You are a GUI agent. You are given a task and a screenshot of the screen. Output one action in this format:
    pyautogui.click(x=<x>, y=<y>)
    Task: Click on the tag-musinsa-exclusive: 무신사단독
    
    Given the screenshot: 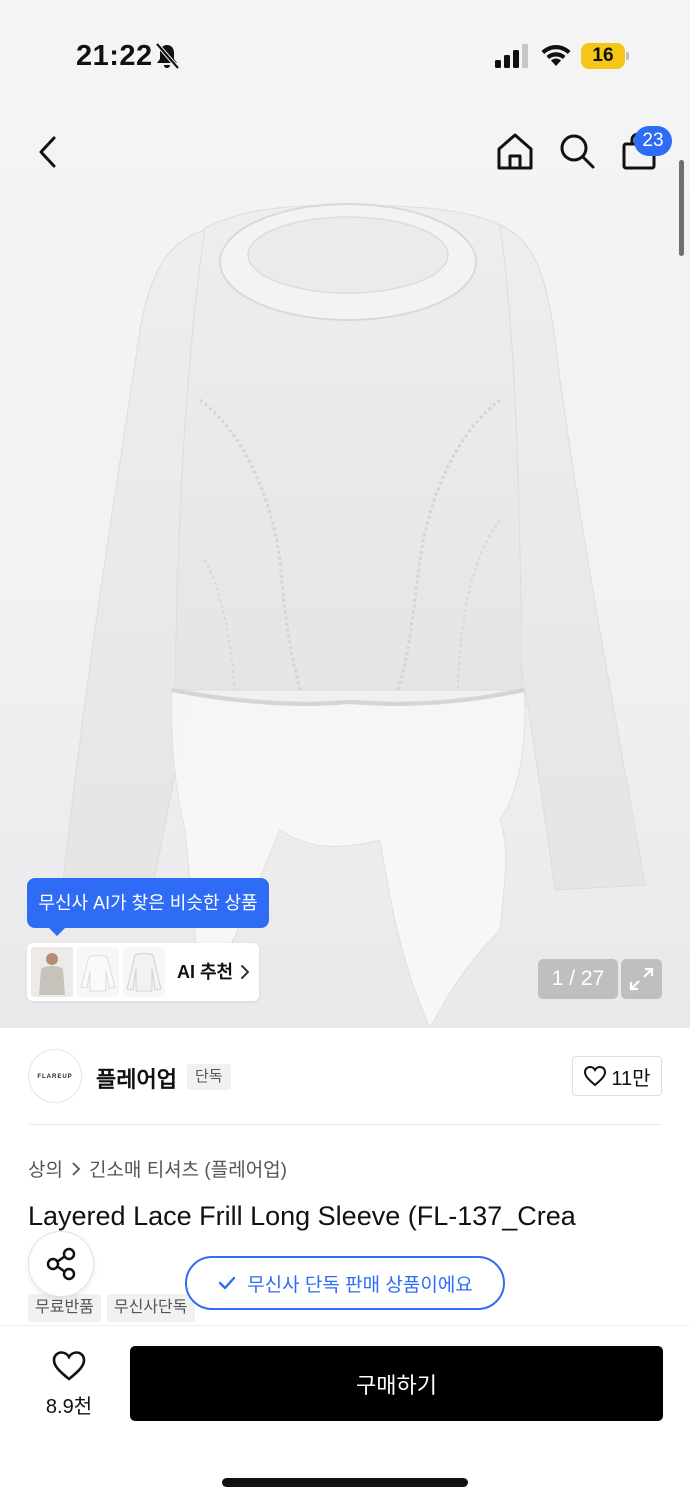 What is the action you would take?
    pyautogui.click(x=150, y=1308)
    